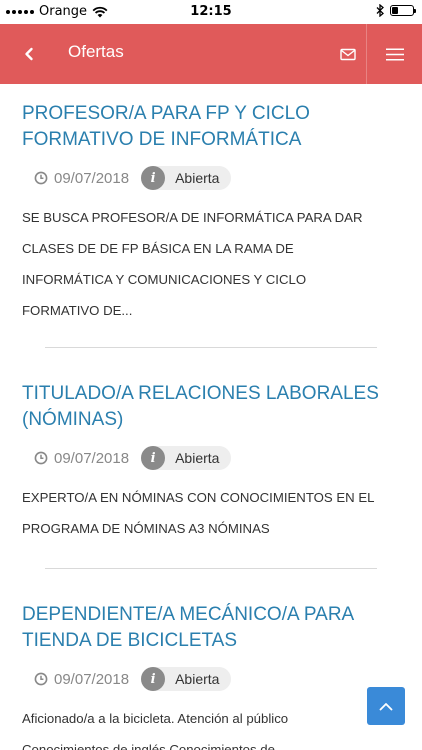 This screenshot has height=750, width=422. What do you see at coordinates (96, 51) in the screenshot?
I see `page-title: Ofertas` at bounding box center [96, 51].